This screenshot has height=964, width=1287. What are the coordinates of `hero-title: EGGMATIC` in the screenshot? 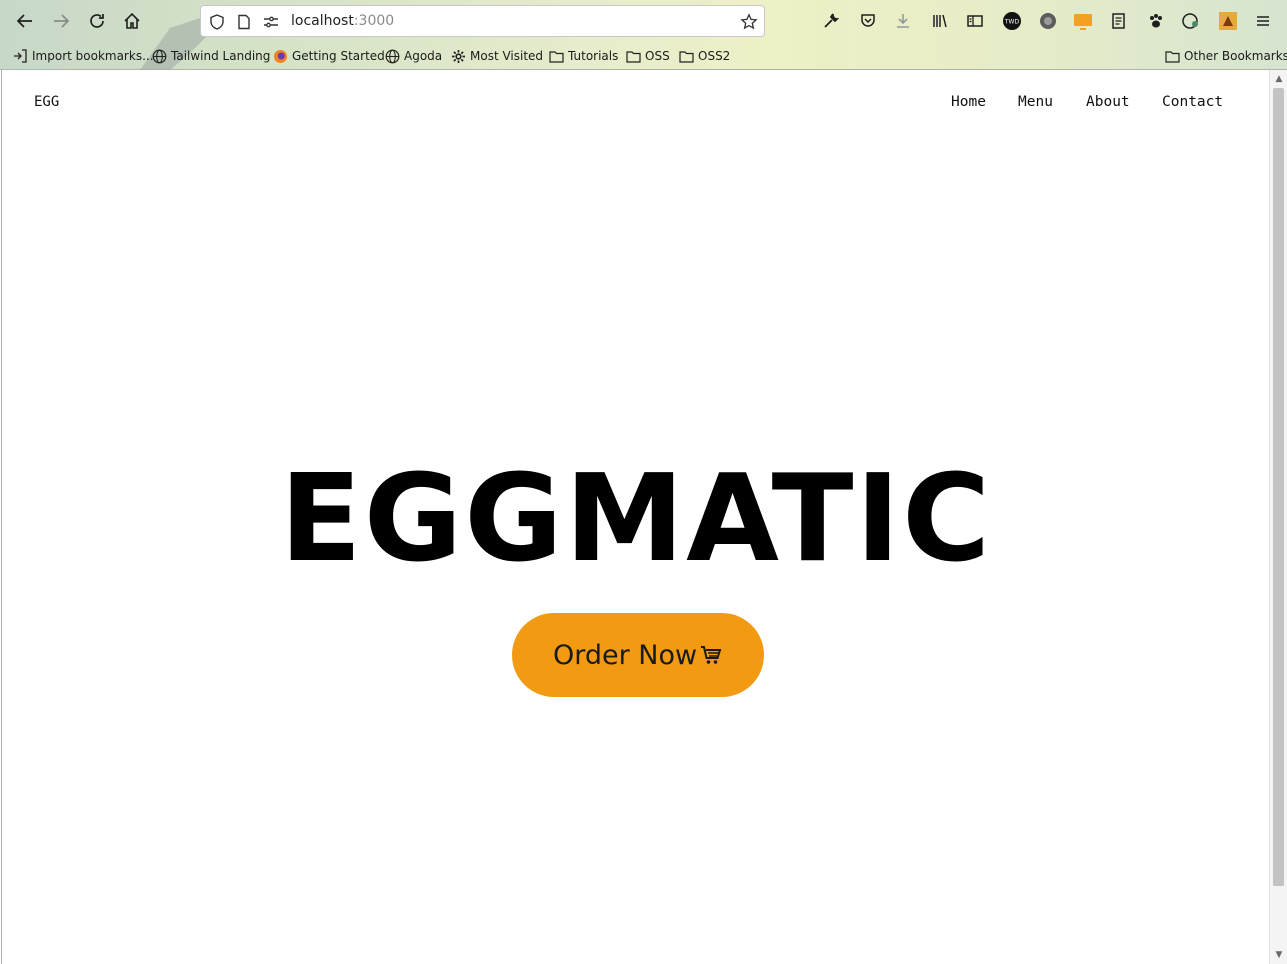 It's located at (636, 519).